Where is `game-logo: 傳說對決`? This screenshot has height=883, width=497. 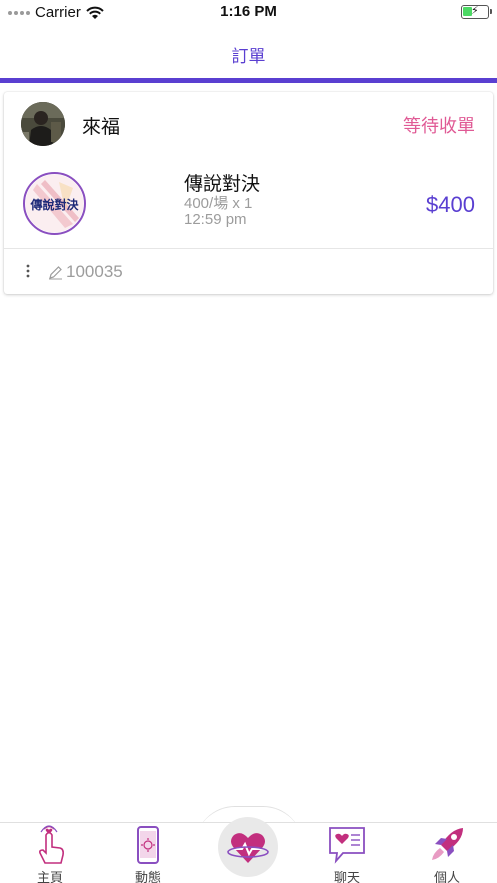 game-logo: 傳說對決 is located at coordinates (54, 203).